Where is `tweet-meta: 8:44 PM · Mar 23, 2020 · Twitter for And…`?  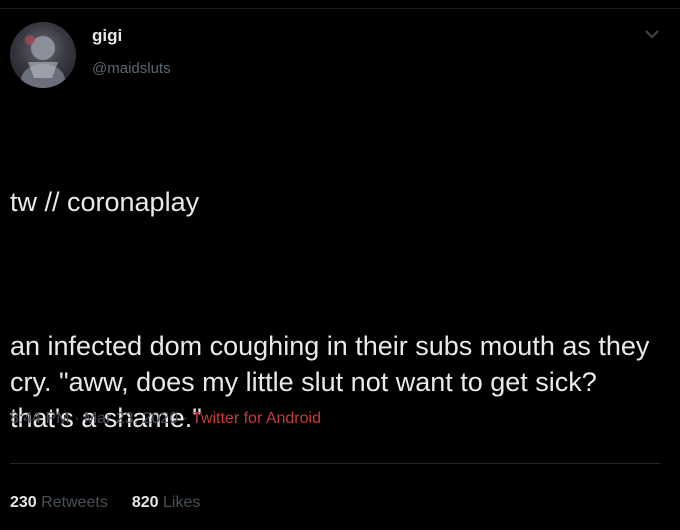 tweet-meta: 8:44 PM · Mar 23, 2020 · Twitter for And… is located at coordinates (165, 419).